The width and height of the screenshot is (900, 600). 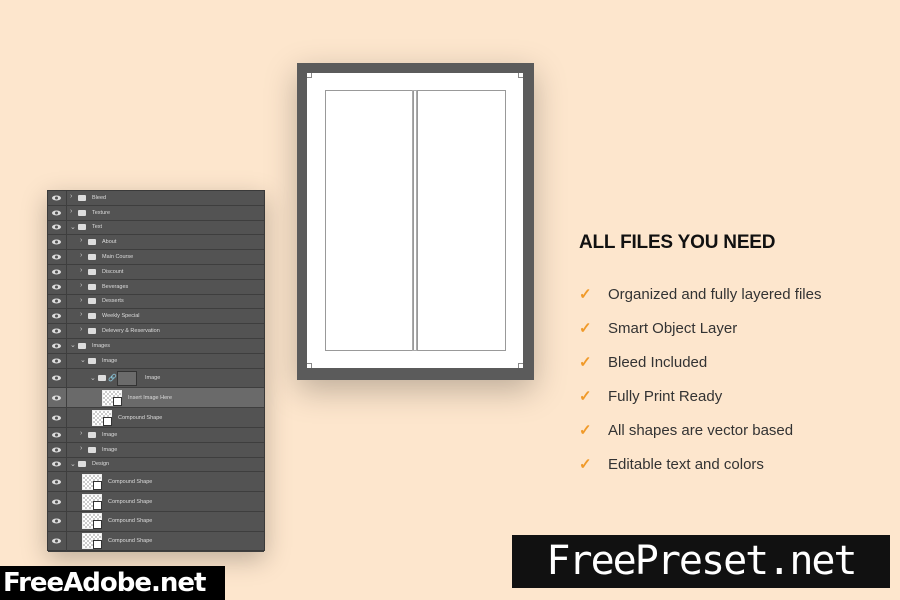 I want to click on layer-row: ⌄ Image, so click(x=156, y=361).